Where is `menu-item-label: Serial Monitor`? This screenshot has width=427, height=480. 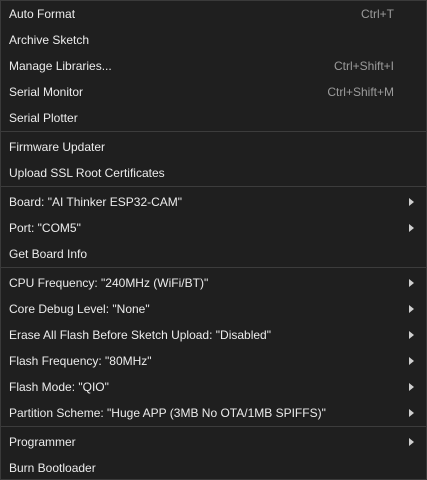 menu-item-label: Serial Monitor is located at coordinates (46, 92).